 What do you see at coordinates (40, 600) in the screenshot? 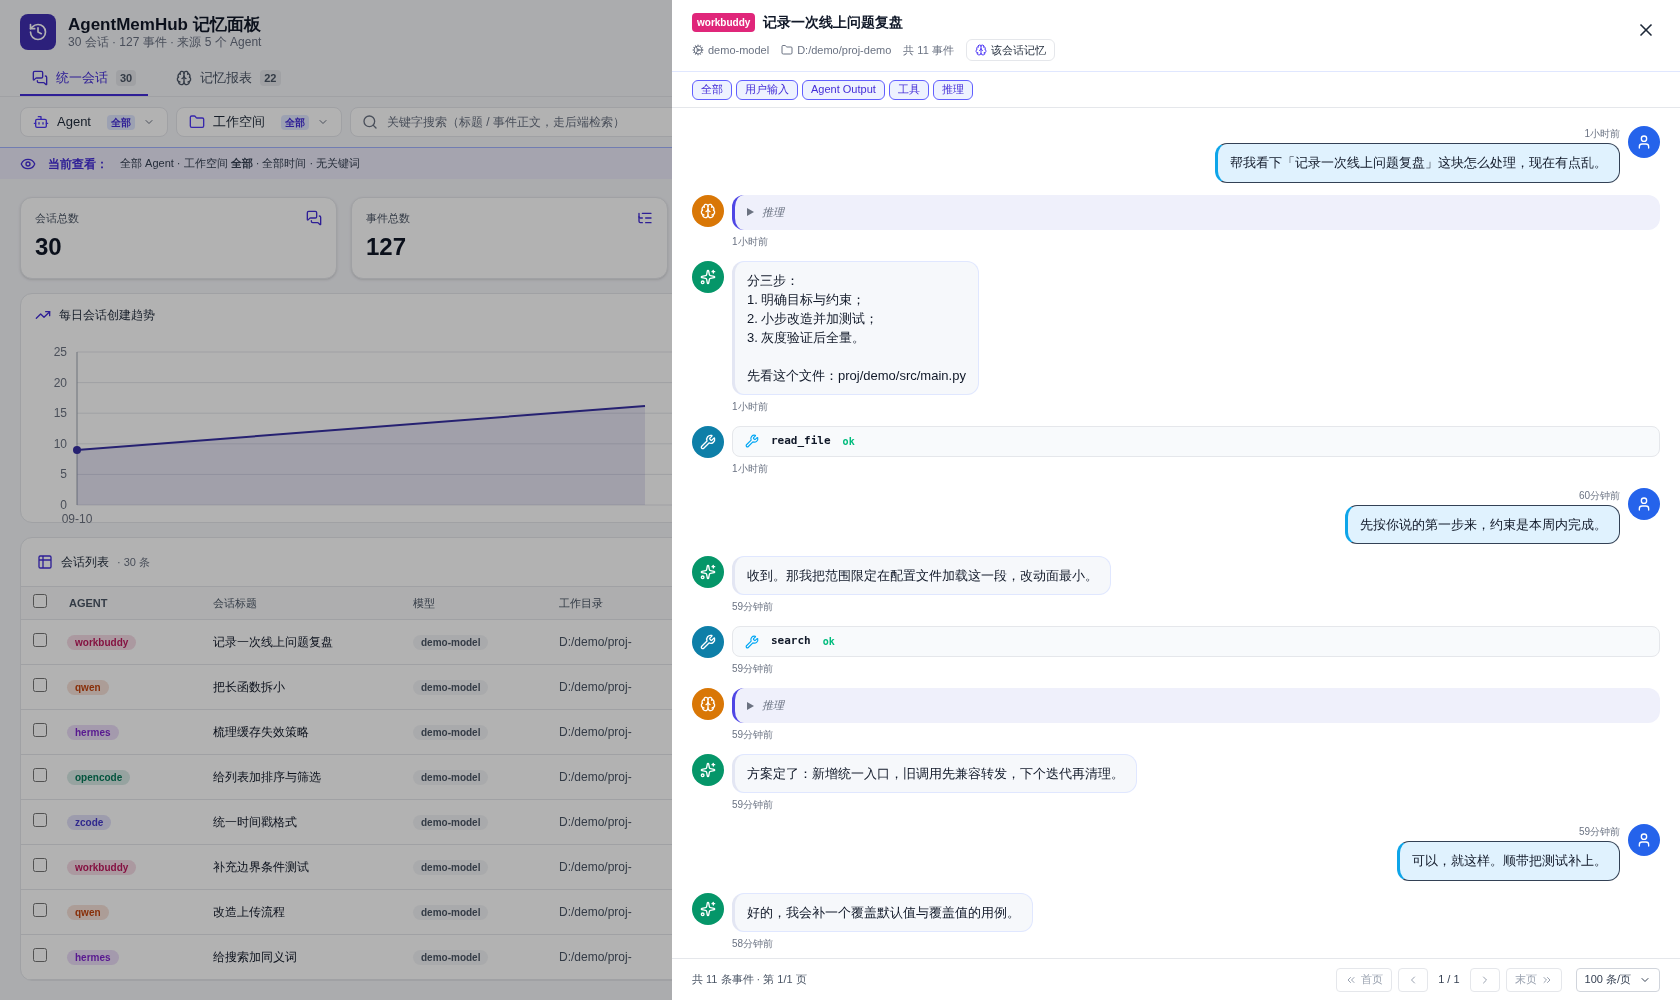
I see `select-all-checkbox` at bounding box center [40, 600].